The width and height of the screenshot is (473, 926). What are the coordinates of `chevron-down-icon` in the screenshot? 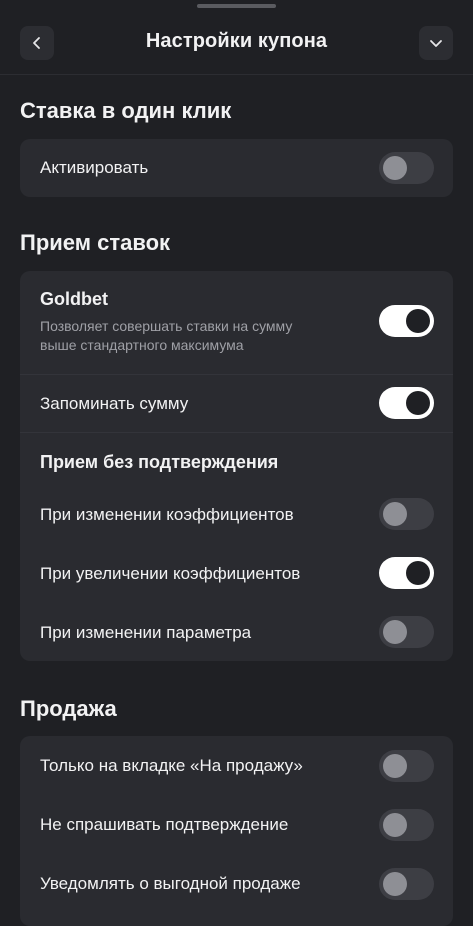 It's located at (436, 43).